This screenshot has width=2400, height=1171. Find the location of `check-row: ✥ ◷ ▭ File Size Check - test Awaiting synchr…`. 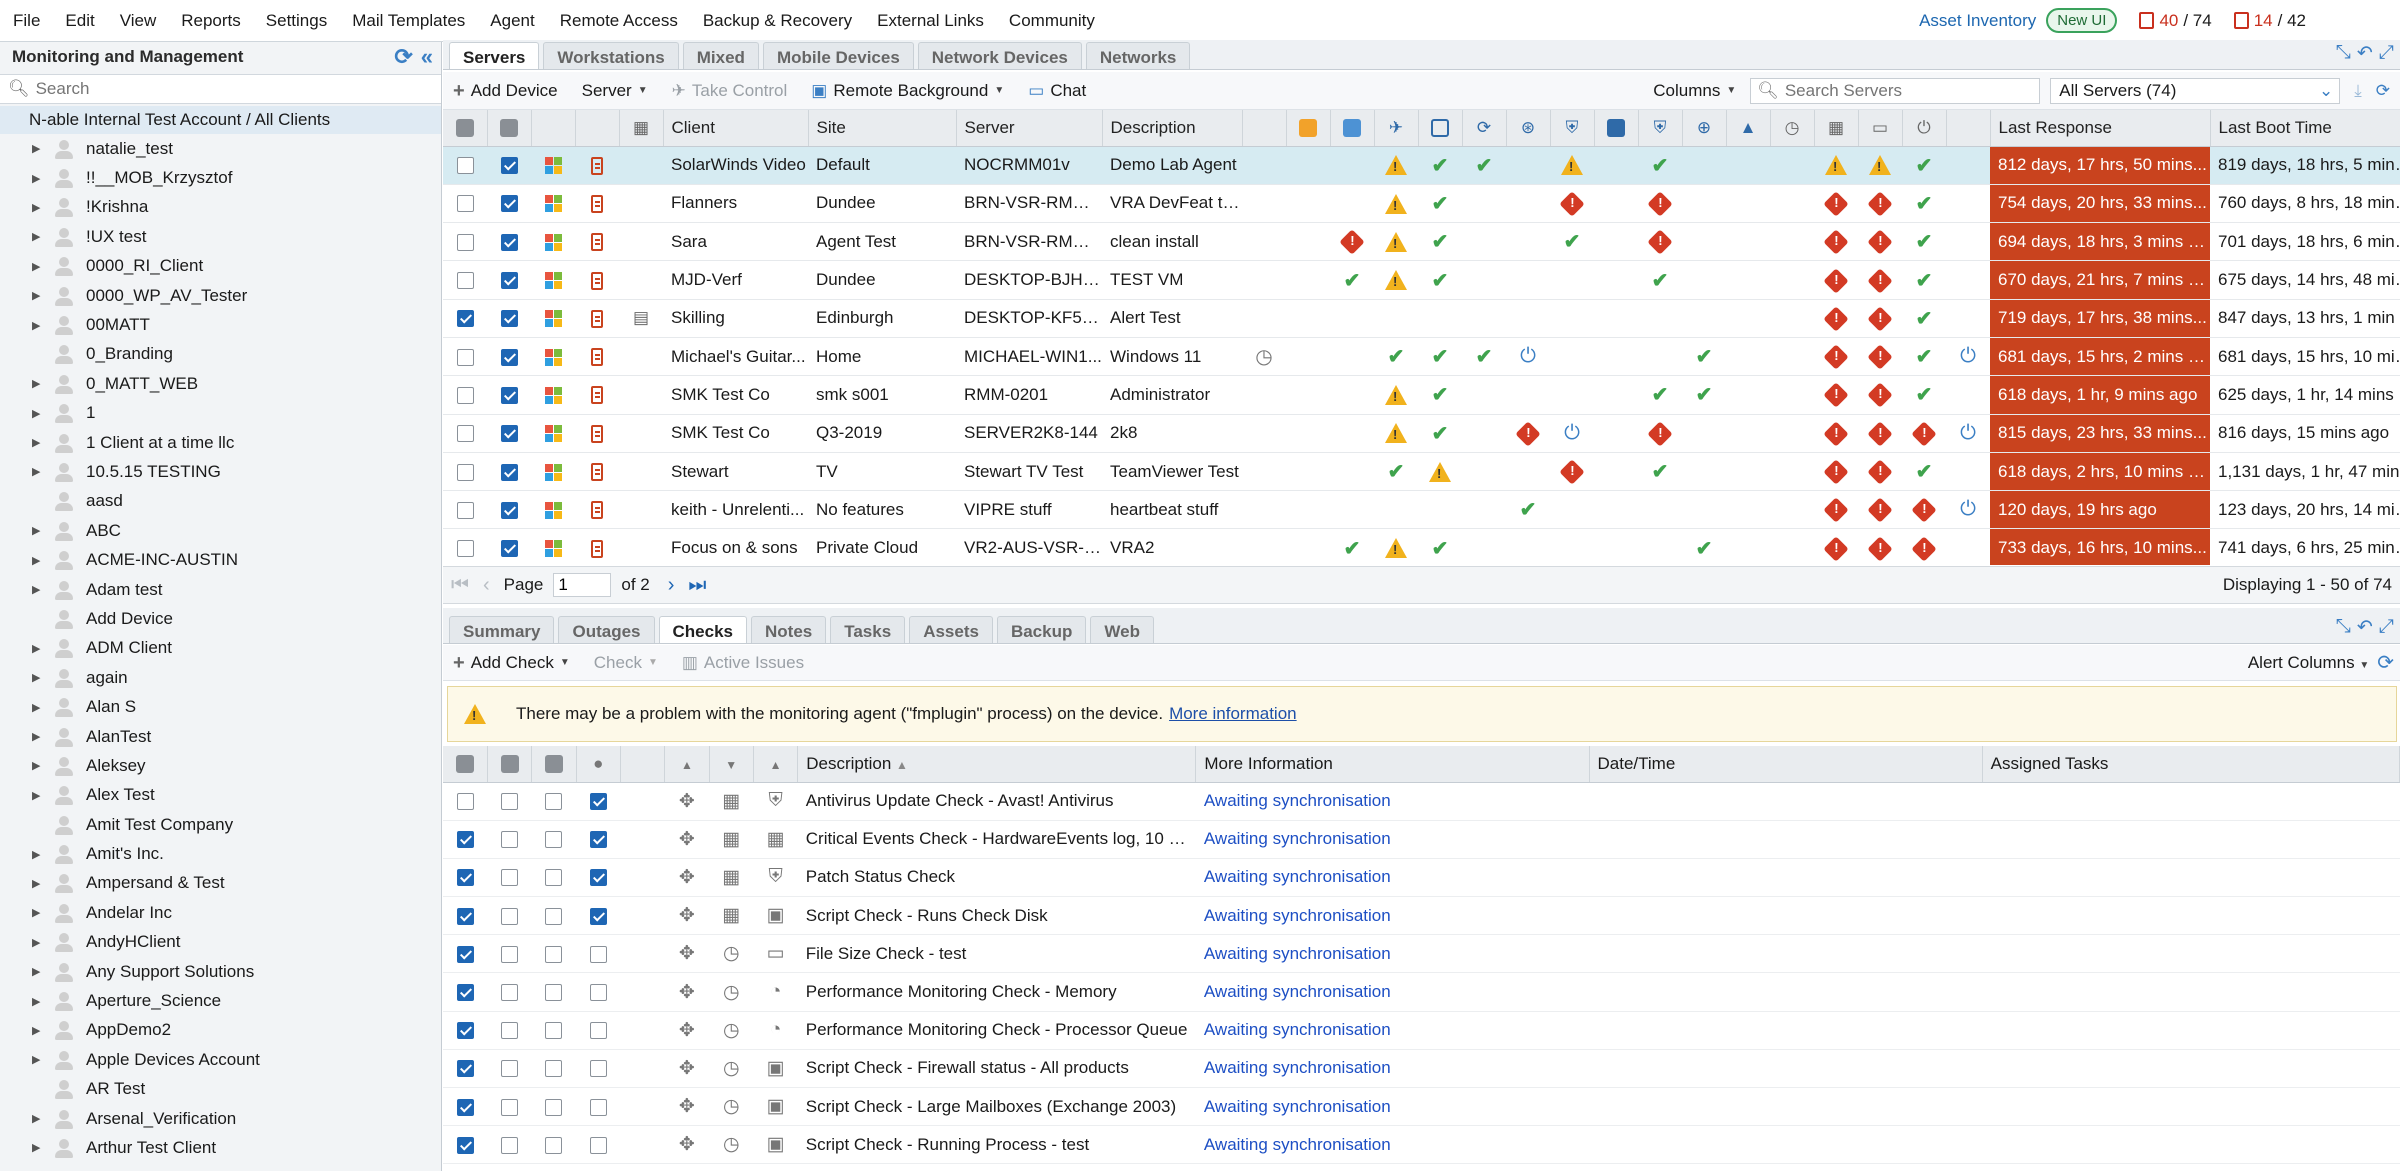

check-row: ✥ ◷ ▭ File Size Check - test Awaiting synchr… is located at coordinates (1421, 954).